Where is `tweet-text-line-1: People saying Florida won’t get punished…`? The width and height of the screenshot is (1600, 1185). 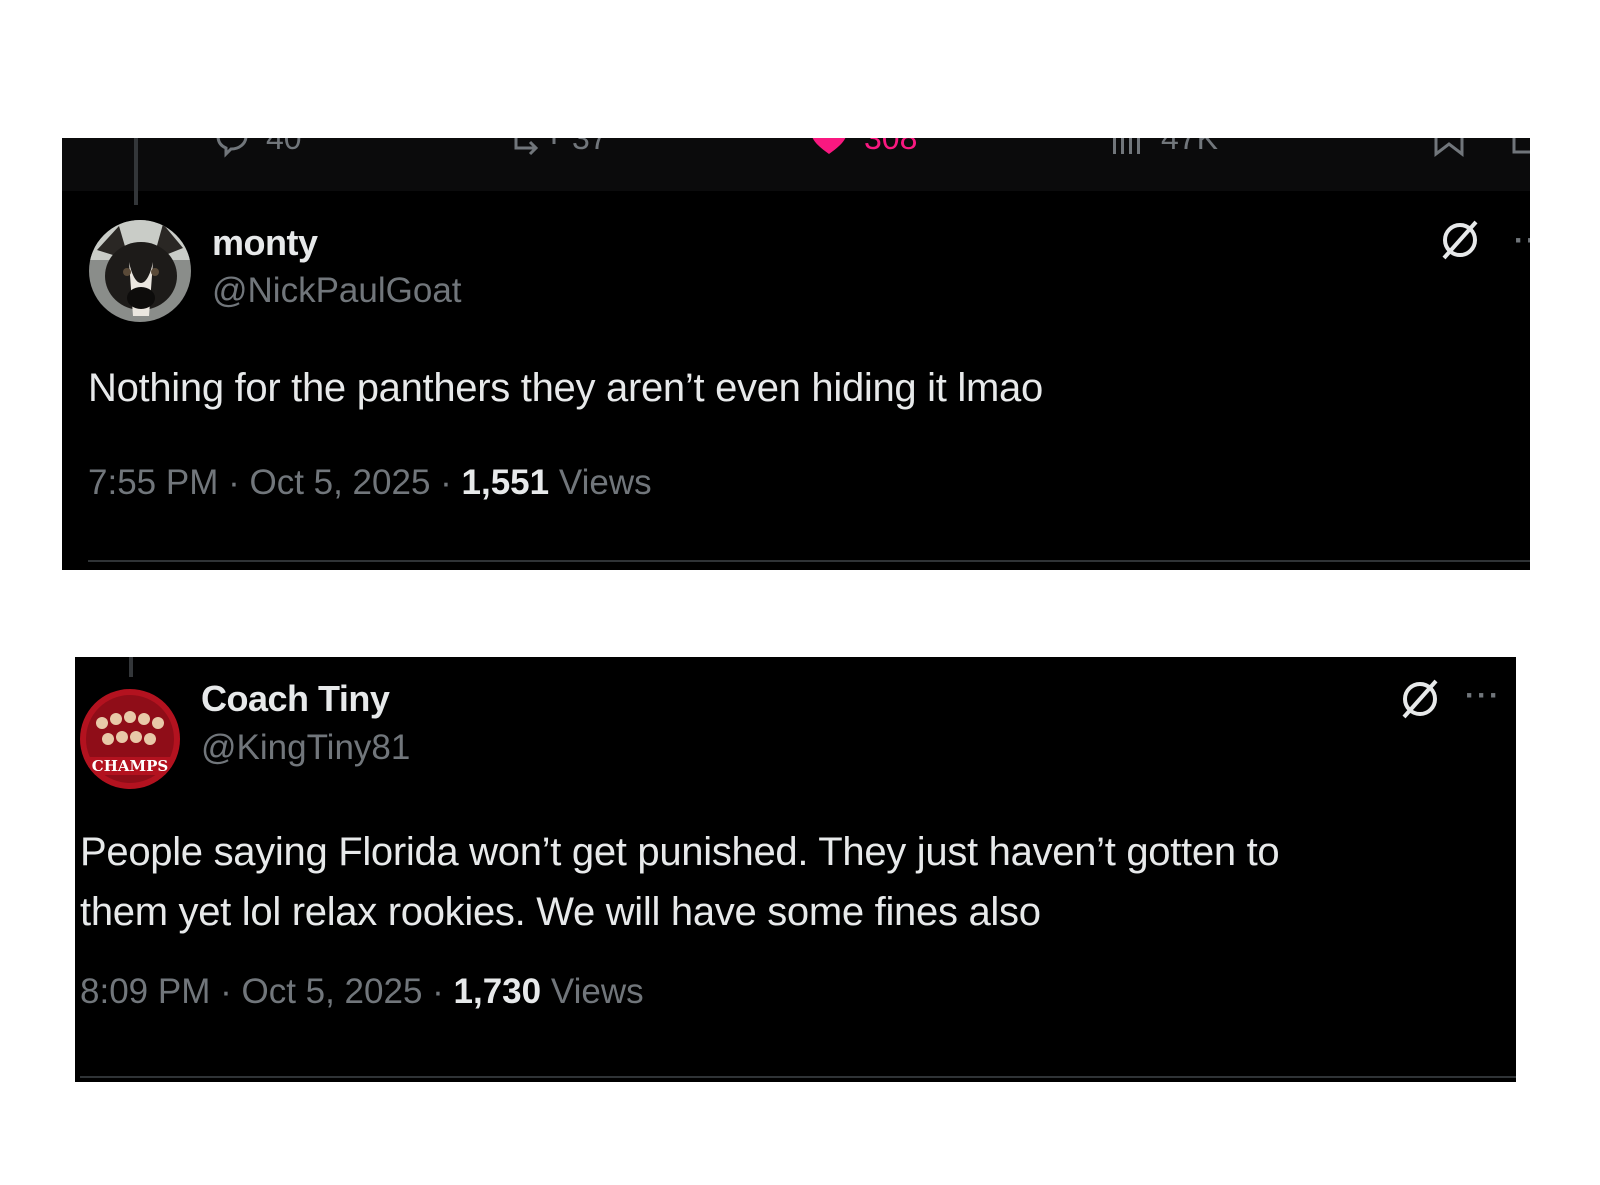 tweet-text-line-1: People saying Florida won’t get punished… is located at coordinates (680, 852).